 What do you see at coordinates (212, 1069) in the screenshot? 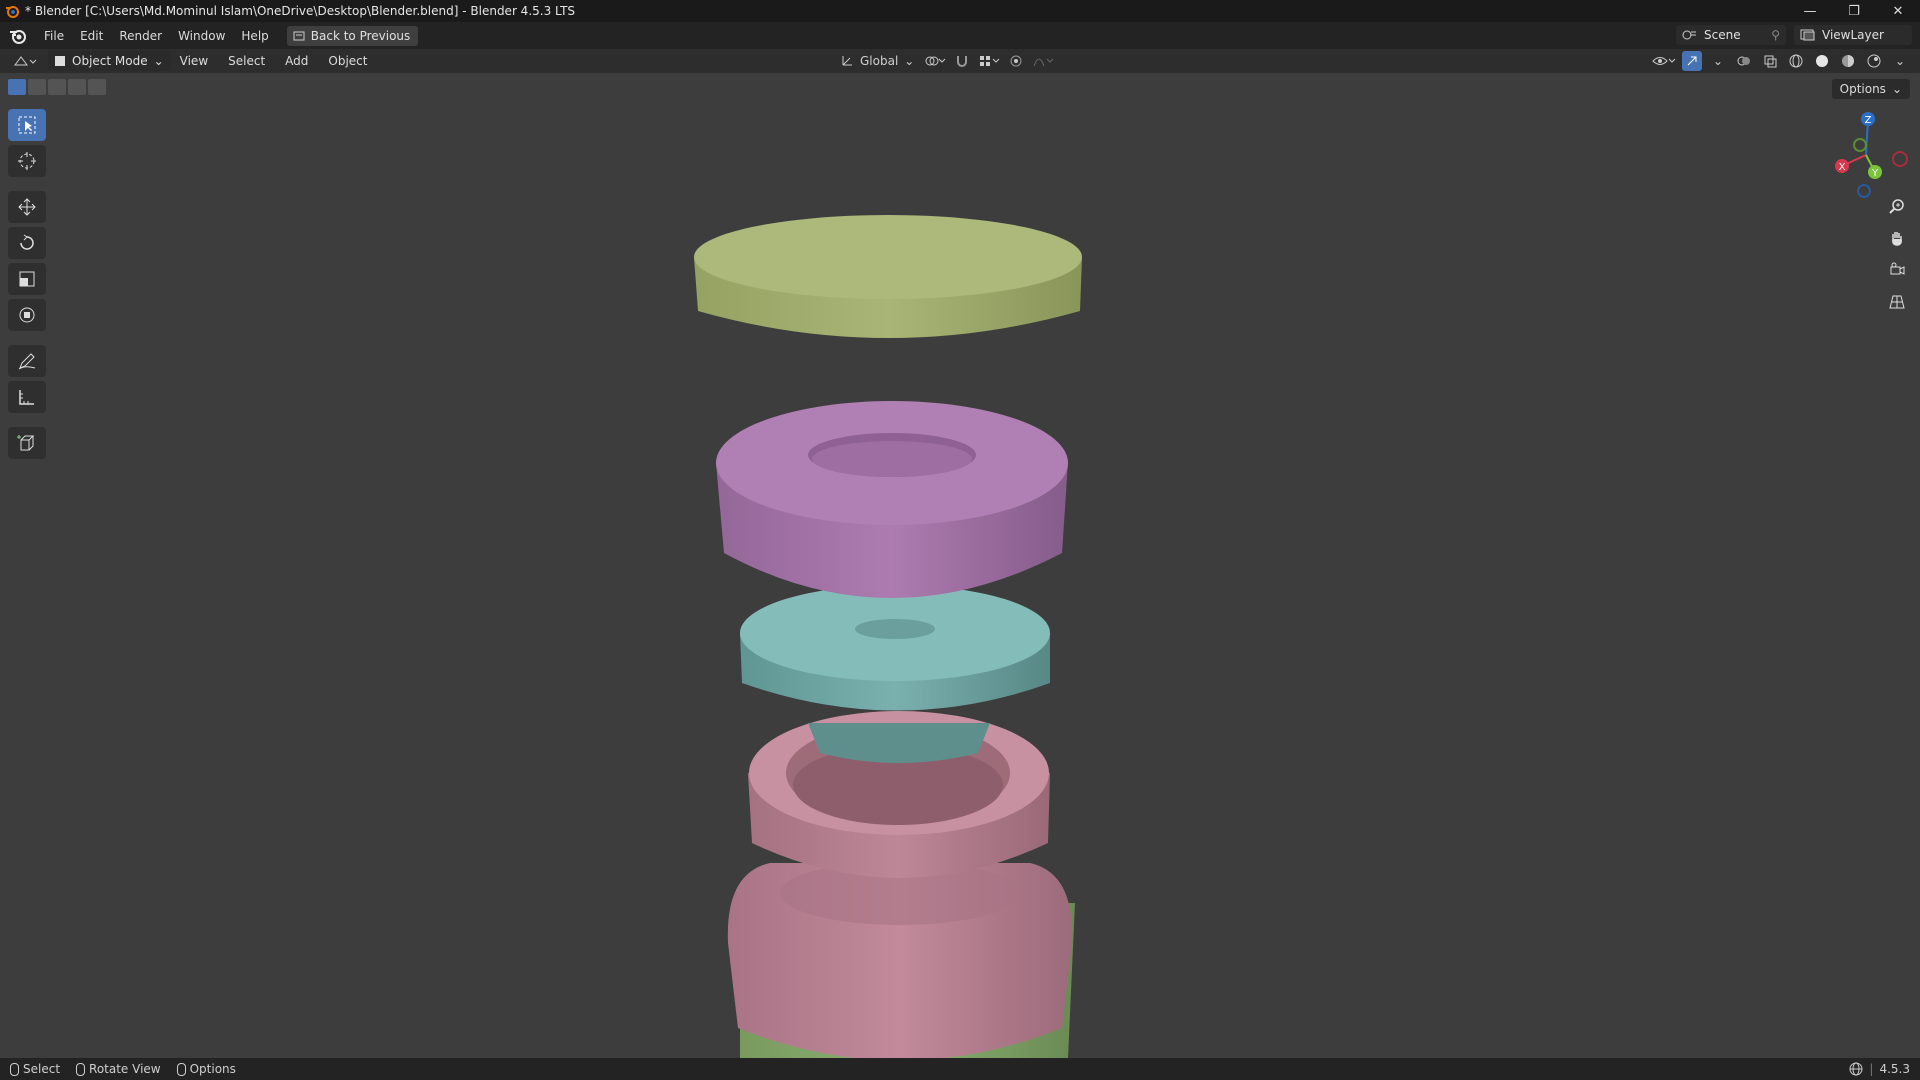
I see `status-options-label: Options` at bounding box center [212, 1069].